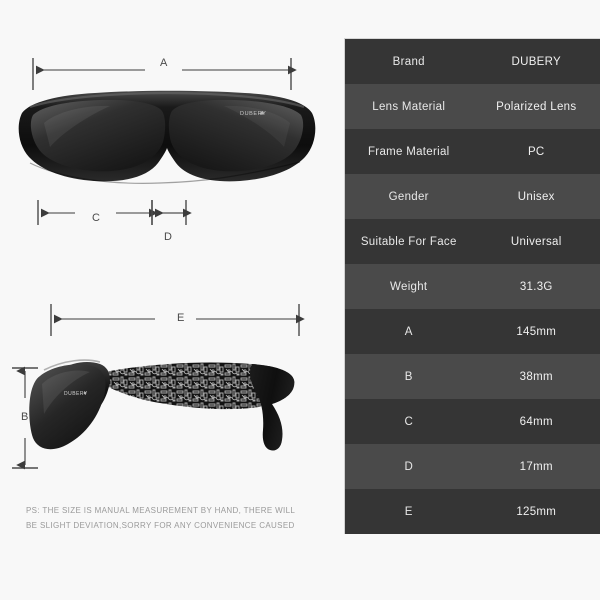 The height and width of the screenshot is (600, 600). Describe the element at coordinates (536, 376) in the screenshot. I see `spec-value: 38mm` at that location.